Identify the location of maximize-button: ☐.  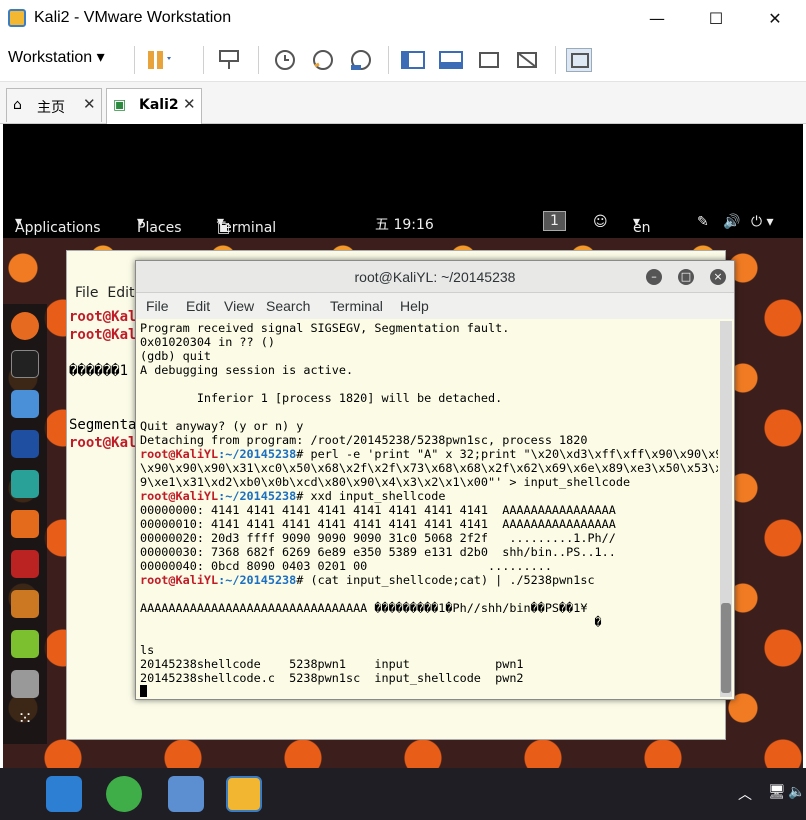
(716, 19).